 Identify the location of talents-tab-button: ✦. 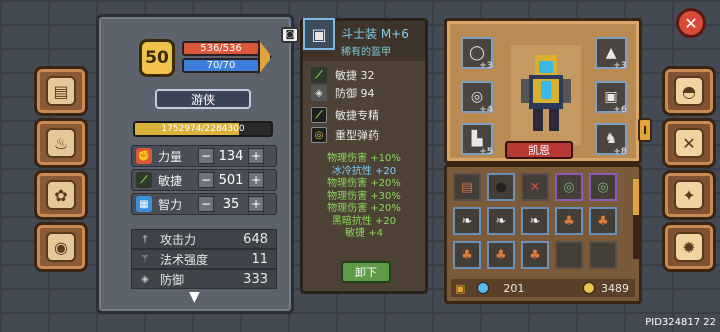
(689, 195).